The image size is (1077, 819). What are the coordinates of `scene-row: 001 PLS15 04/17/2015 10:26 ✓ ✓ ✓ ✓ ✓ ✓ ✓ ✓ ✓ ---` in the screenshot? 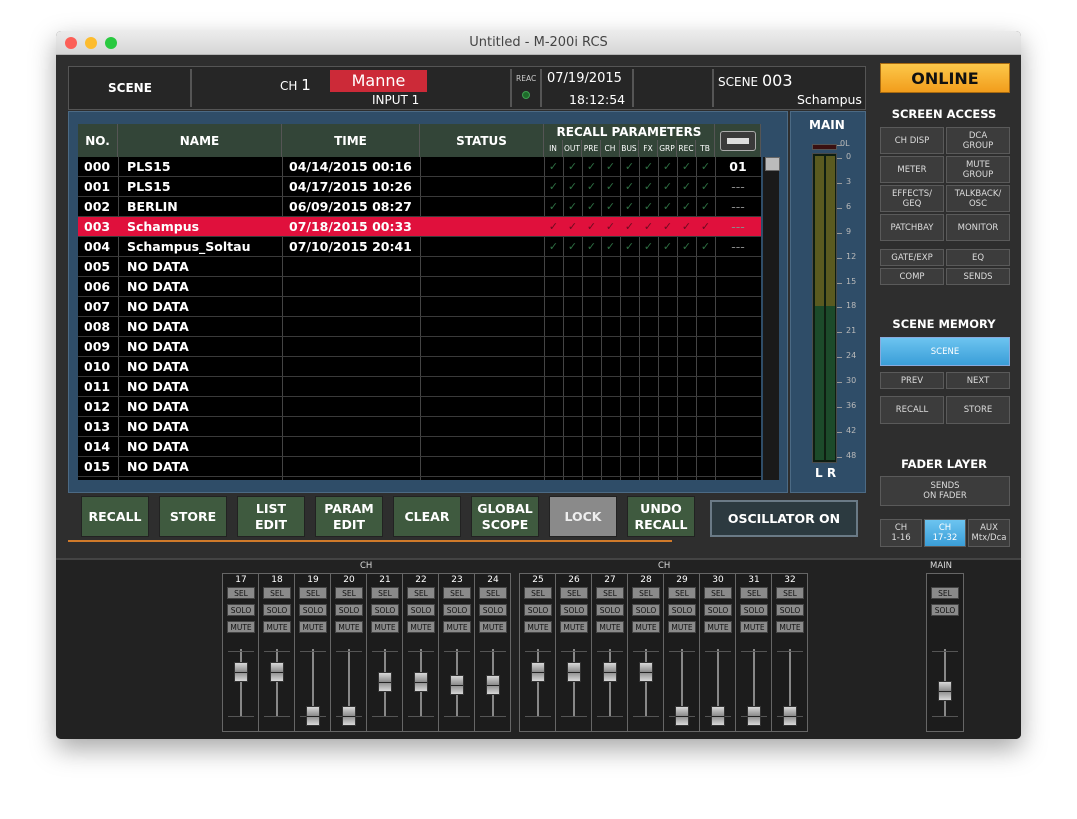 It's located at (419, 187).